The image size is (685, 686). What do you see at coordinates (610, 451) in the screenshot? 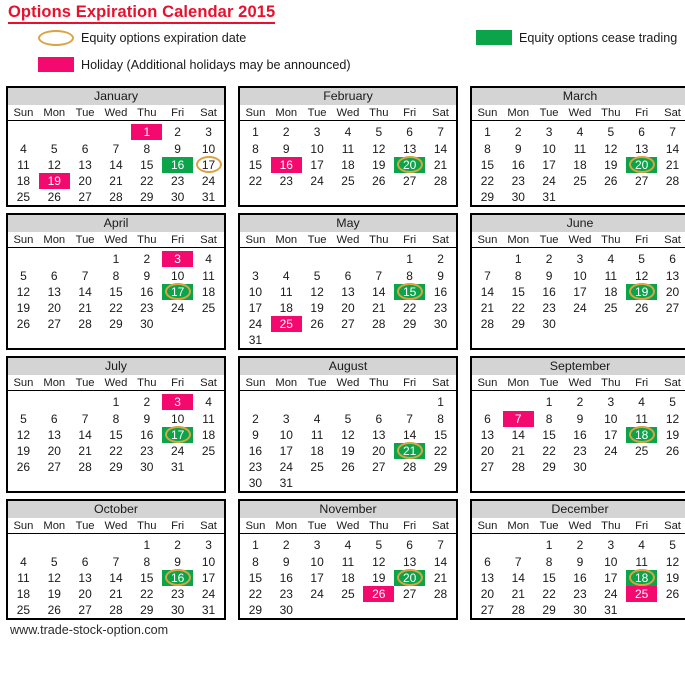
I see `day-marker: 24` at bounding box center [610, 451].